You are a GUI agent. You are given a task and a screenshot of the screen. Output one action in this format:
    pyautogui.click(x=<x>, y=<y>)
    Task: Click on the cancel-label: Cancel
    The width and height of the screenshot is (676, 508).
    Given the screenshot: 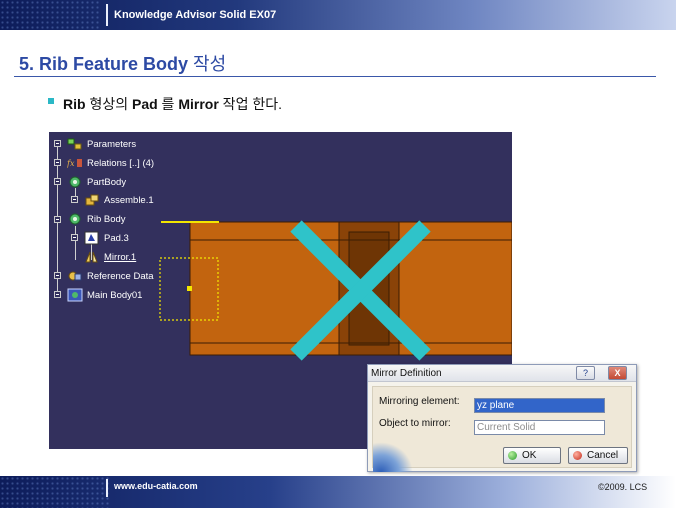 What is the action you would take?
    pyautogui.click(x=603, y=455)
    